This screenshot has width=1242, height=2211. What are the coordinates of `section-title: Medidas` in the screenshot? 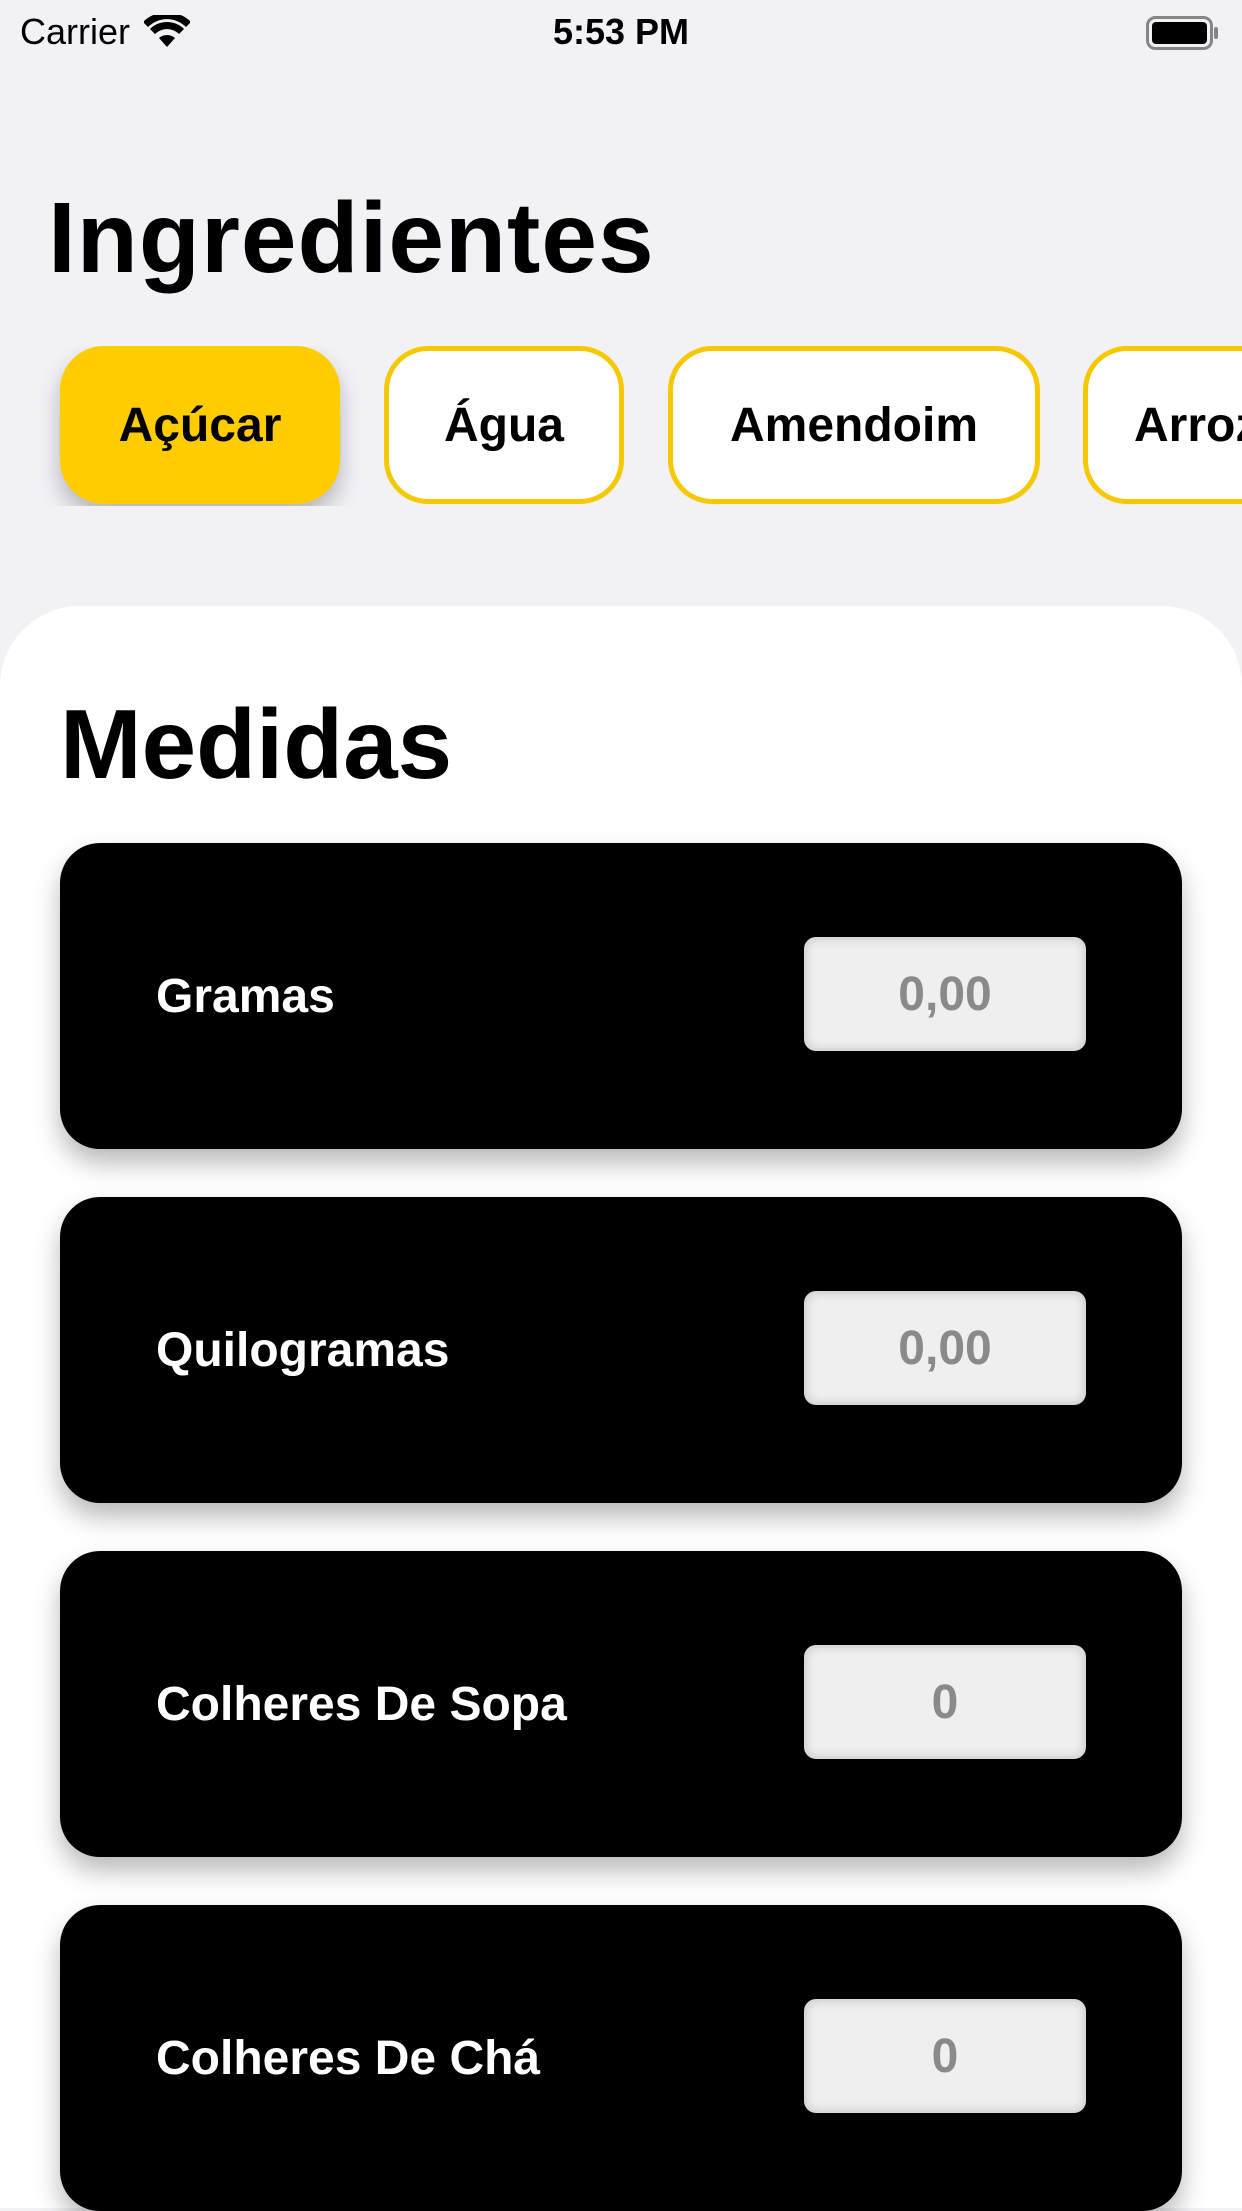 It's located at (256, 744).